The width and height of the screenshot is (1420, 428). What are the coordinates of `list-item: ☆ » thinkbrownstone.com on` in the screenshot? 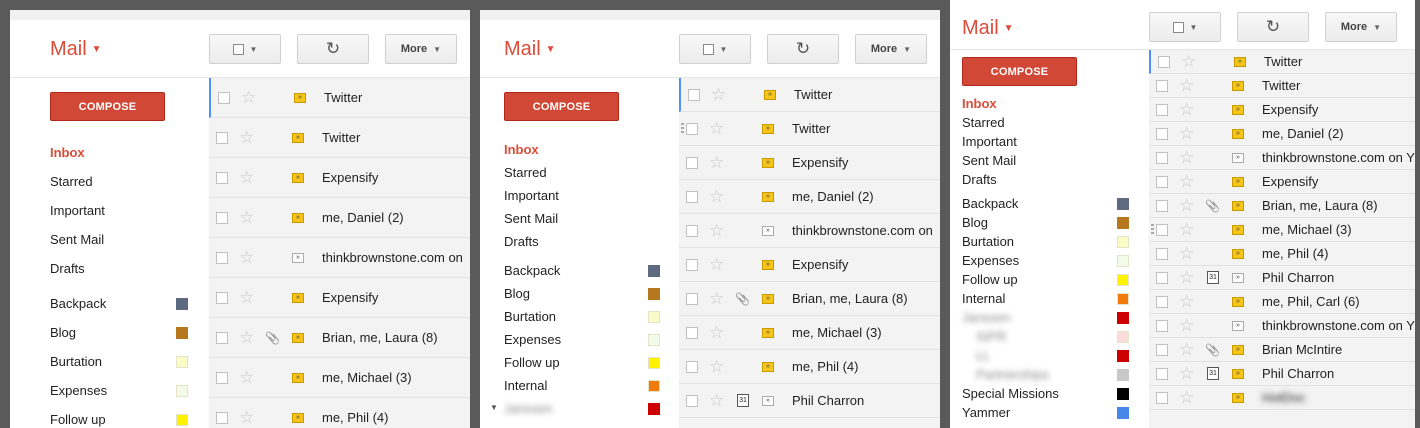 It's located at (339, 258).